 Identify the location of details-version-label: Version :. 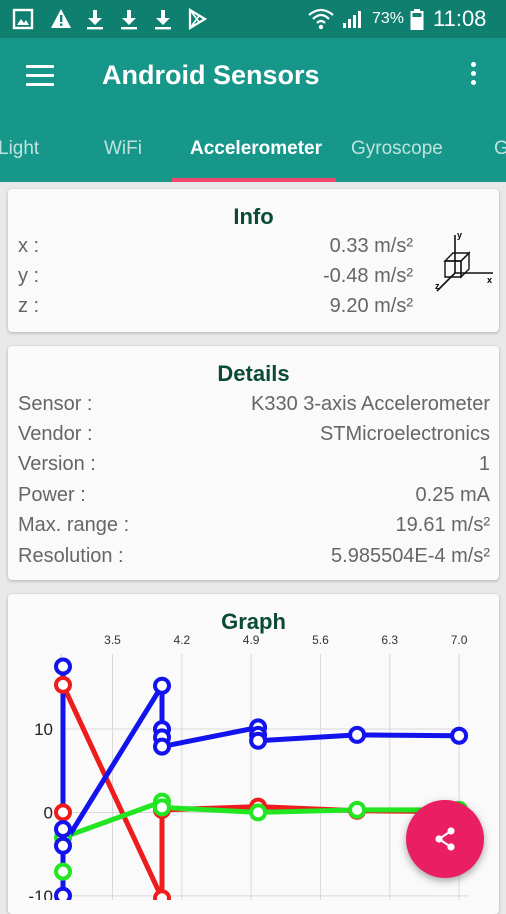
(57, 464).